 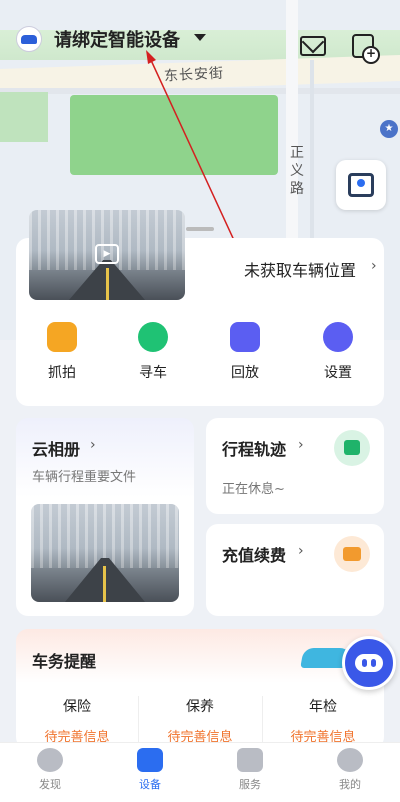 I want to click on tab-label: 服务, so click(x=250, y=784).